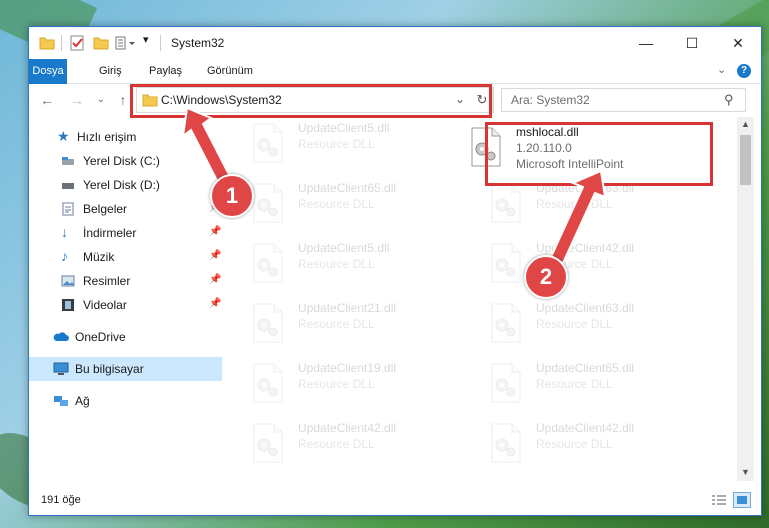  I want to click on sidebar-item-label: Bu bilgisayar, so click(109, 369).